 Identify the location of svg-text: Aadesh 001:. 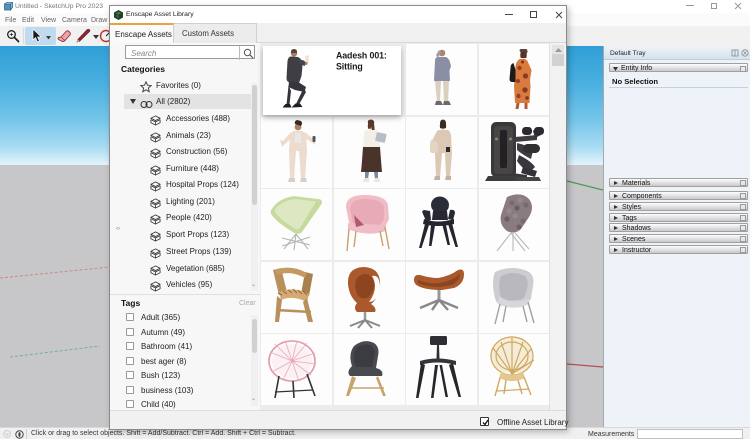
(361, 56).